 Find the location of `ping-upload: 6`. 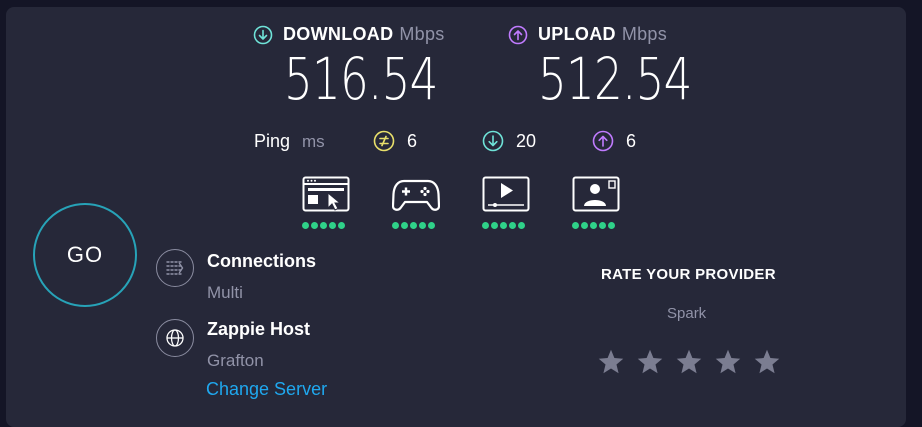

ping-upload: 6 is located at coordinates (614, 141).